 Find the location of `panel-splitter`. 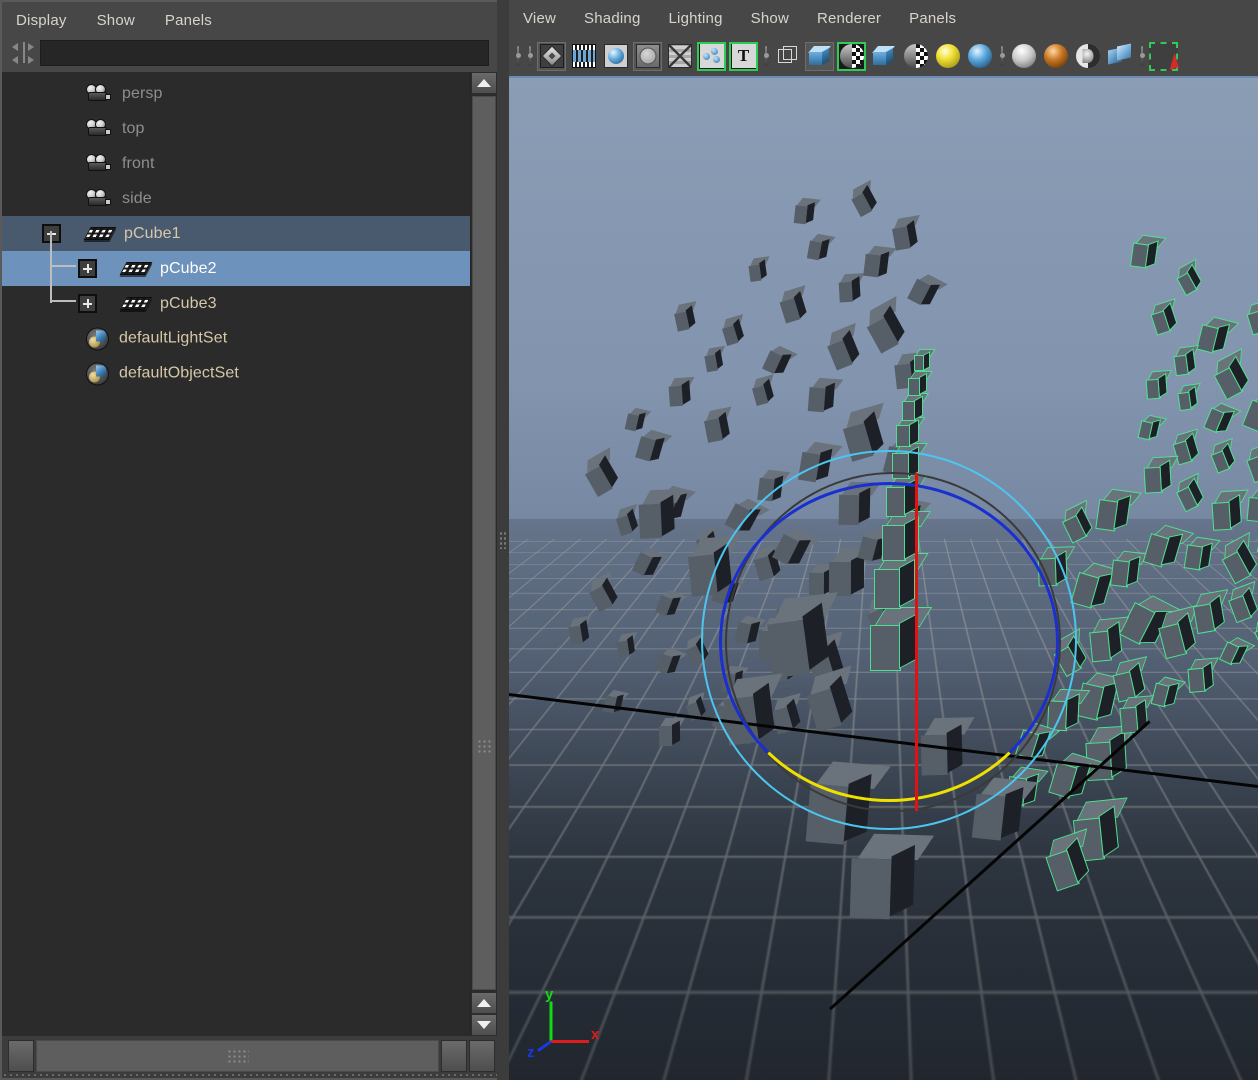

panel-splitter is located at coordinates (503, 540).